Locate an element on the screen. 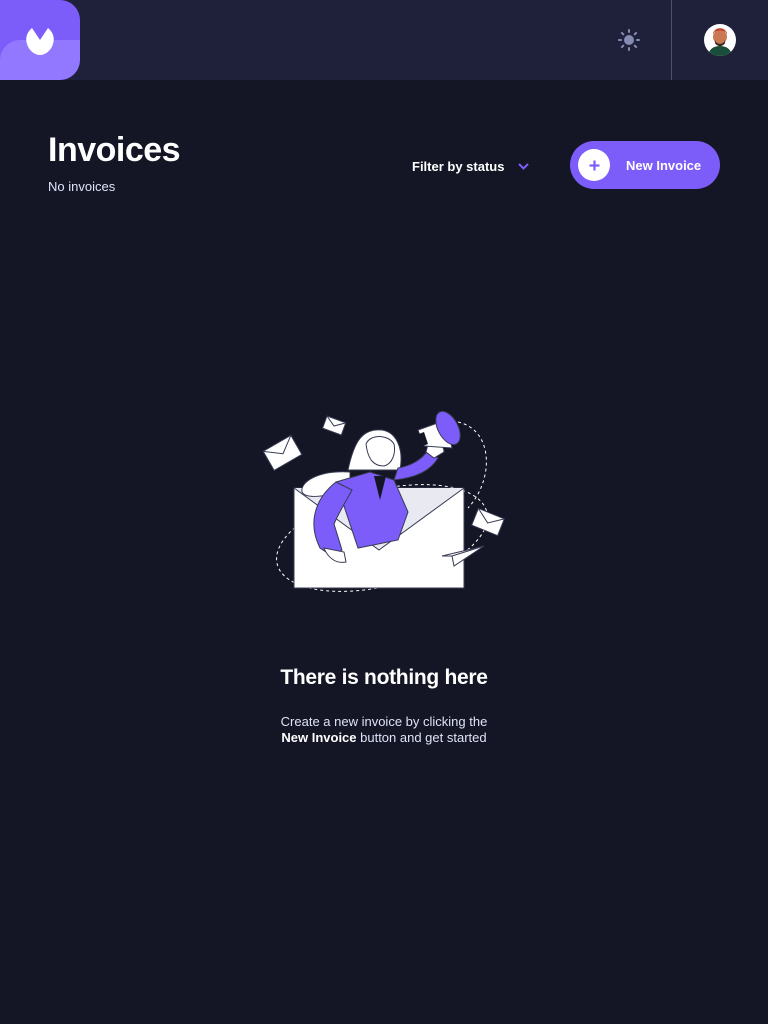 This screenshot has height=1024, width=768. sun-icon is located at coordinates (629, 40).